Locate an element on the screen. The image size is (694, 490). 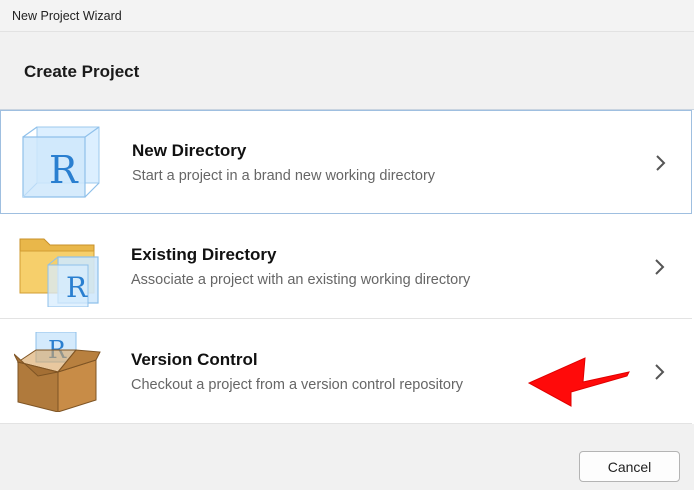
red-arrow-icon is located at coordinates (579, 379).